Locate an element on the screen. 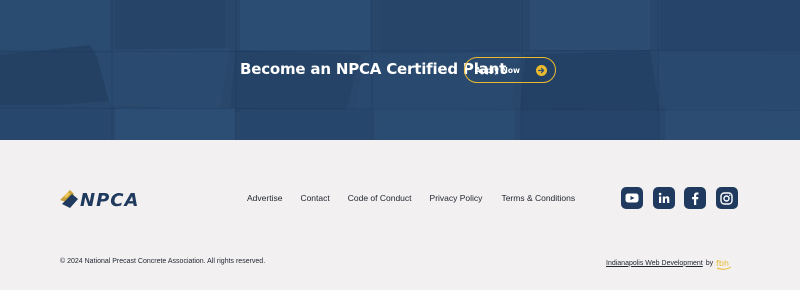 The width and height of the screenshot is (800, 290). svg-text: fbh is located at coordinates (722, 263).